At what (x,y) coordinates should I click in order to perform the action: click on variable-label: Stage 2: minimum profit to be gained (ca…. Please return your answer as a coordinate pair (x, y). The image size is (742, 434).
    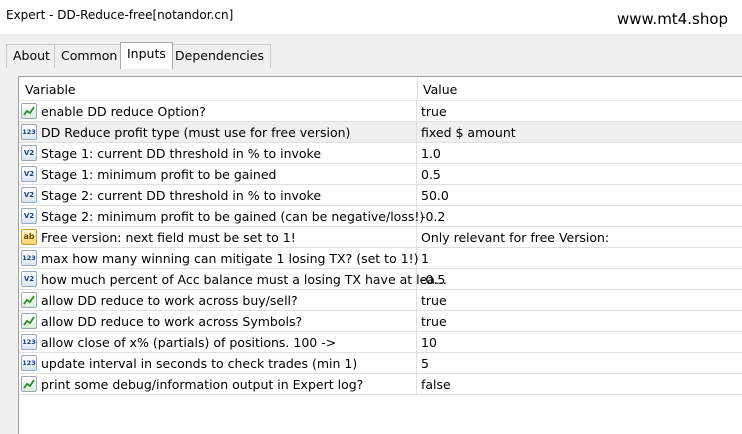
    Looking at the image, I should click on (233, 216).